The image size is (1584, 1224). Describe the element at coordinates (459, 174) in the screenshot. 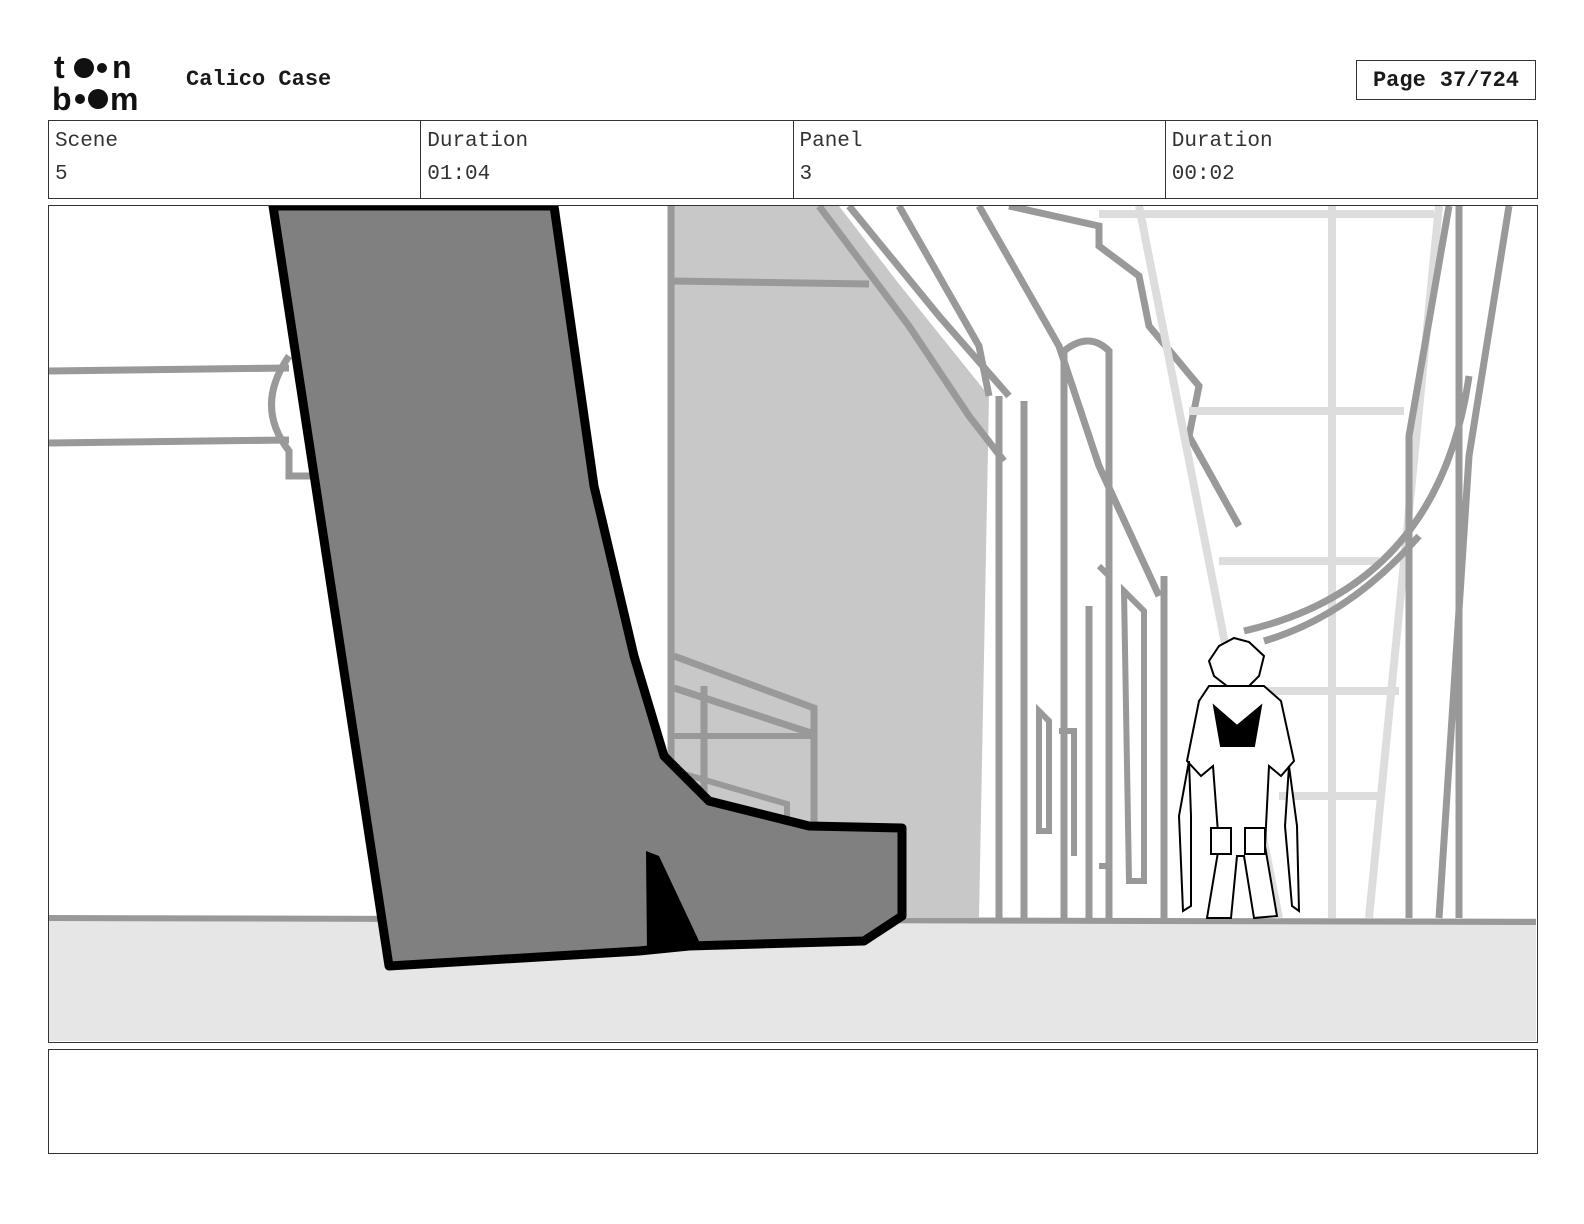

I see `scene-duration-value: 01:04` at that location.